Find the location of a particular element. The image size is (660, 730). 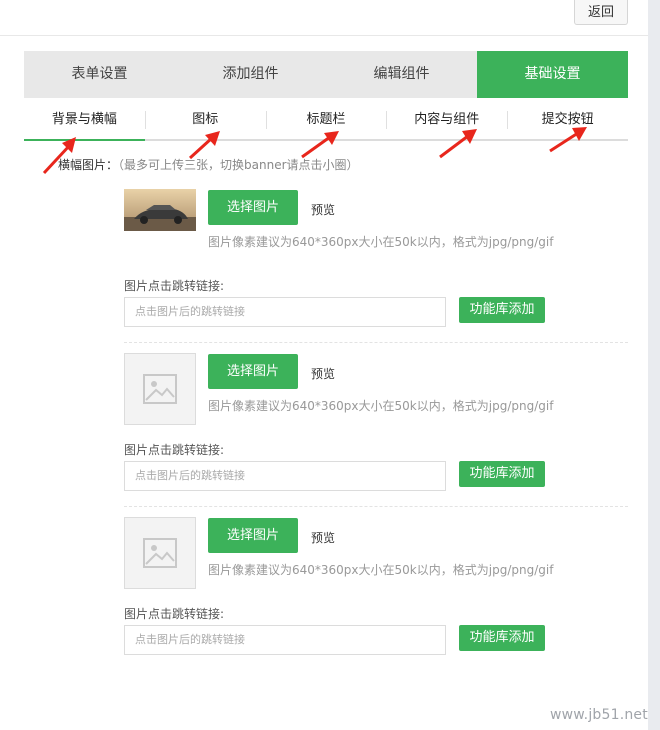

main-tabs: 表单设置 添加组件 编辑组件 基础设置 is located at coordinates (326, 74).